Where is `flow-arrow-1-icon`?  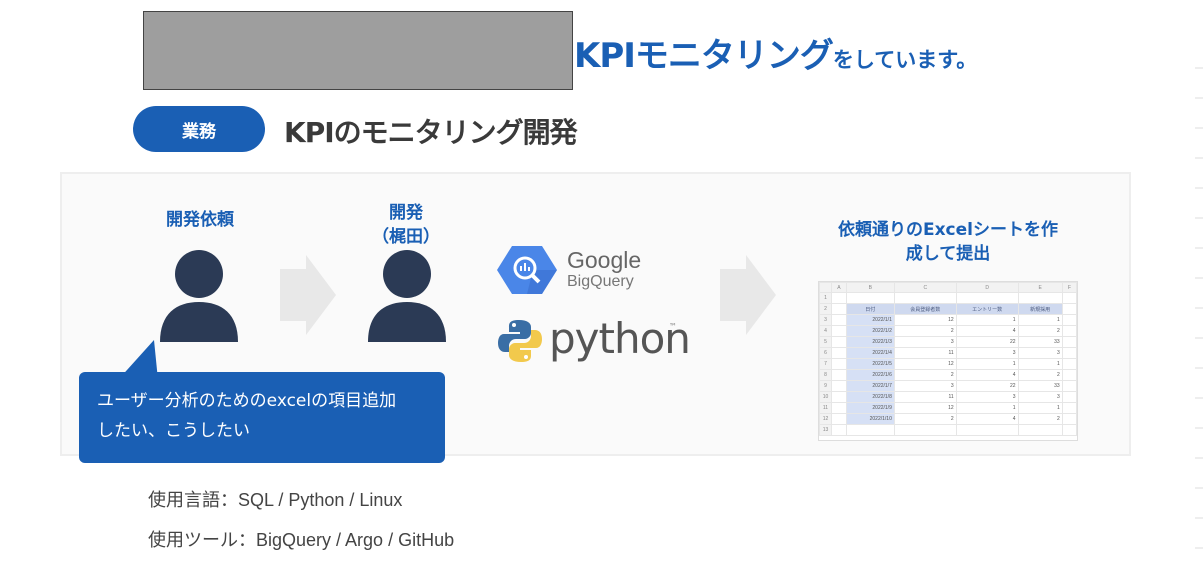
flow-arrow-1-icon is located at coordinates (308, 295).